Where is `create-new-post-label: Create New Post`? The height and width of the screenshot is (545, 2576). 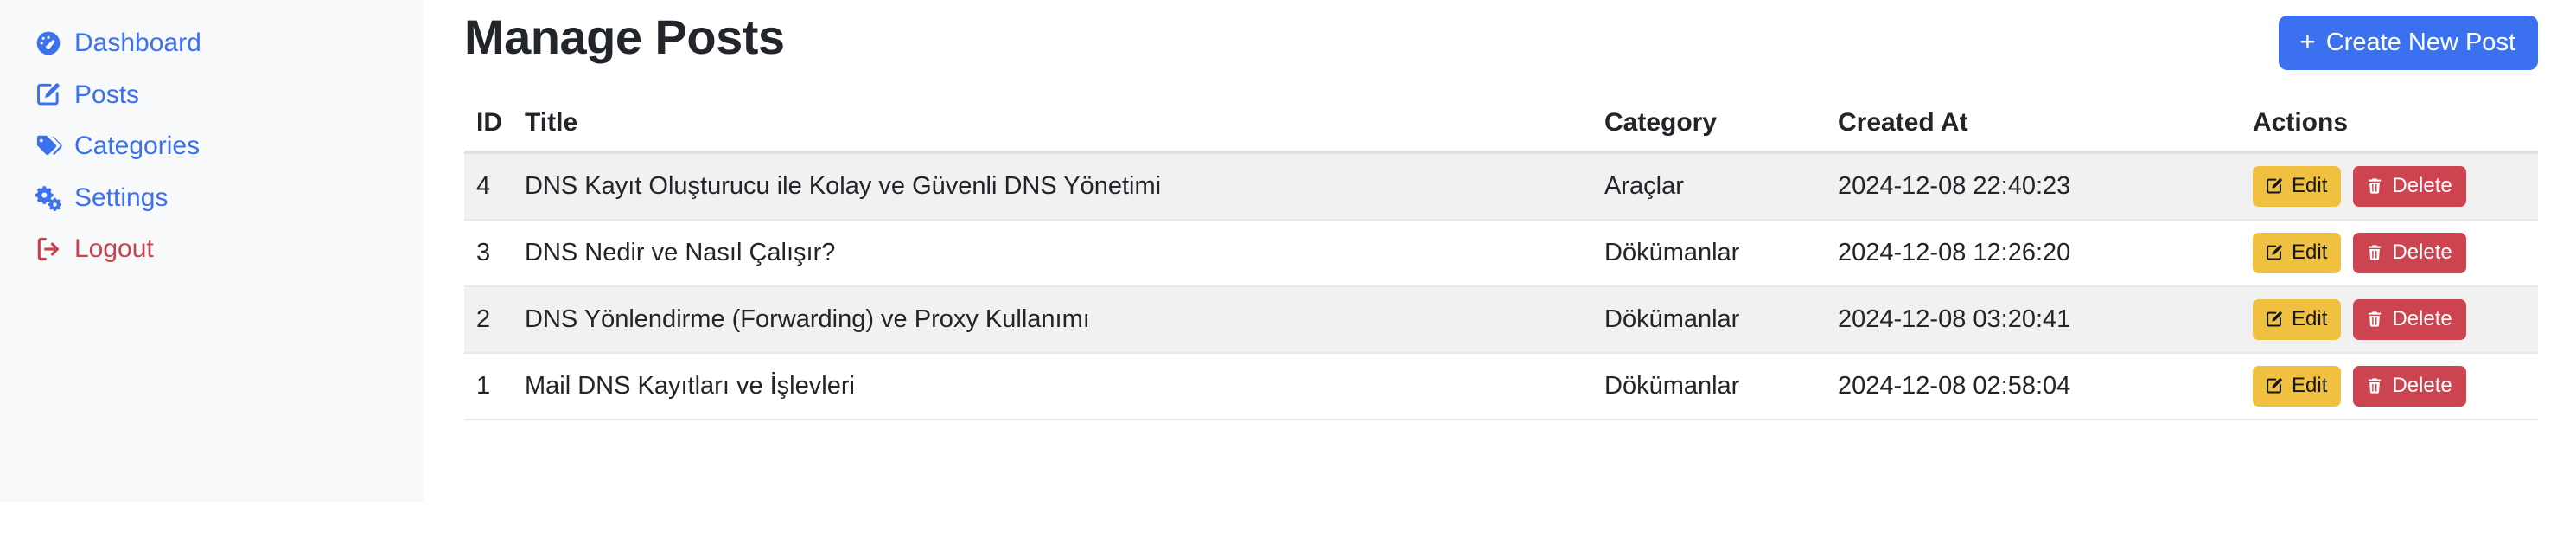 create-new-post-label: Create New Post is located at coordinates (2420, 42).